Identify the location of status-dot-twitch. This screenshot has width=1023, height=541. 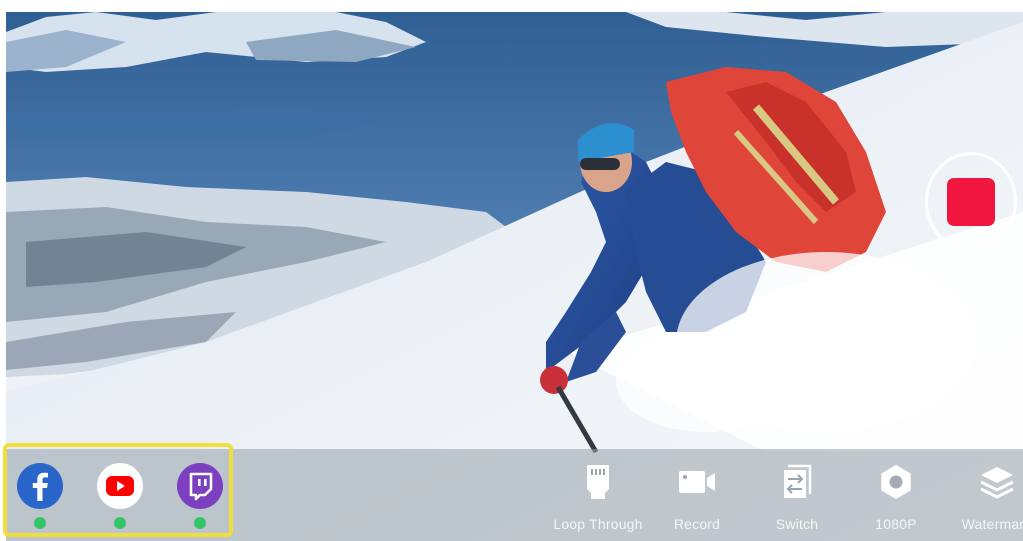
(200, 523).